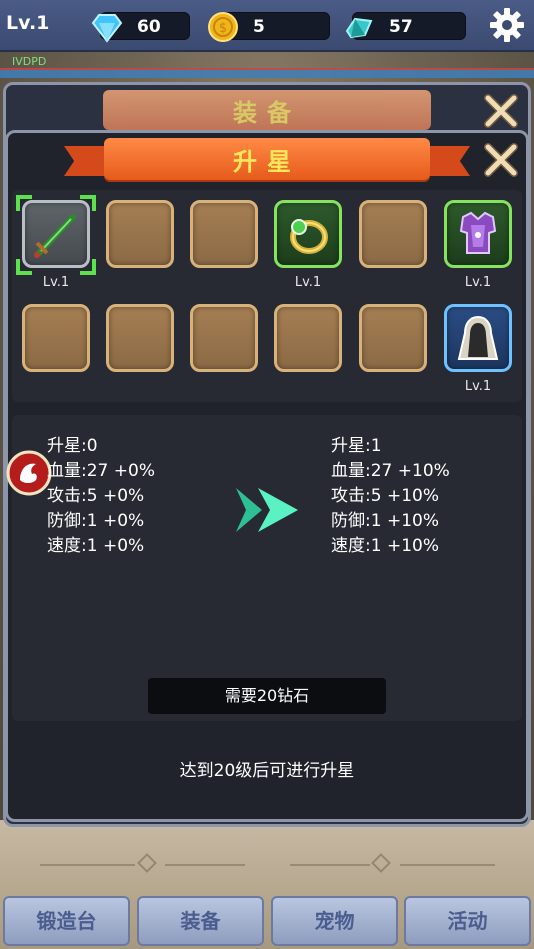  I want to click on diamond-counter: 60, so click(140, 27).